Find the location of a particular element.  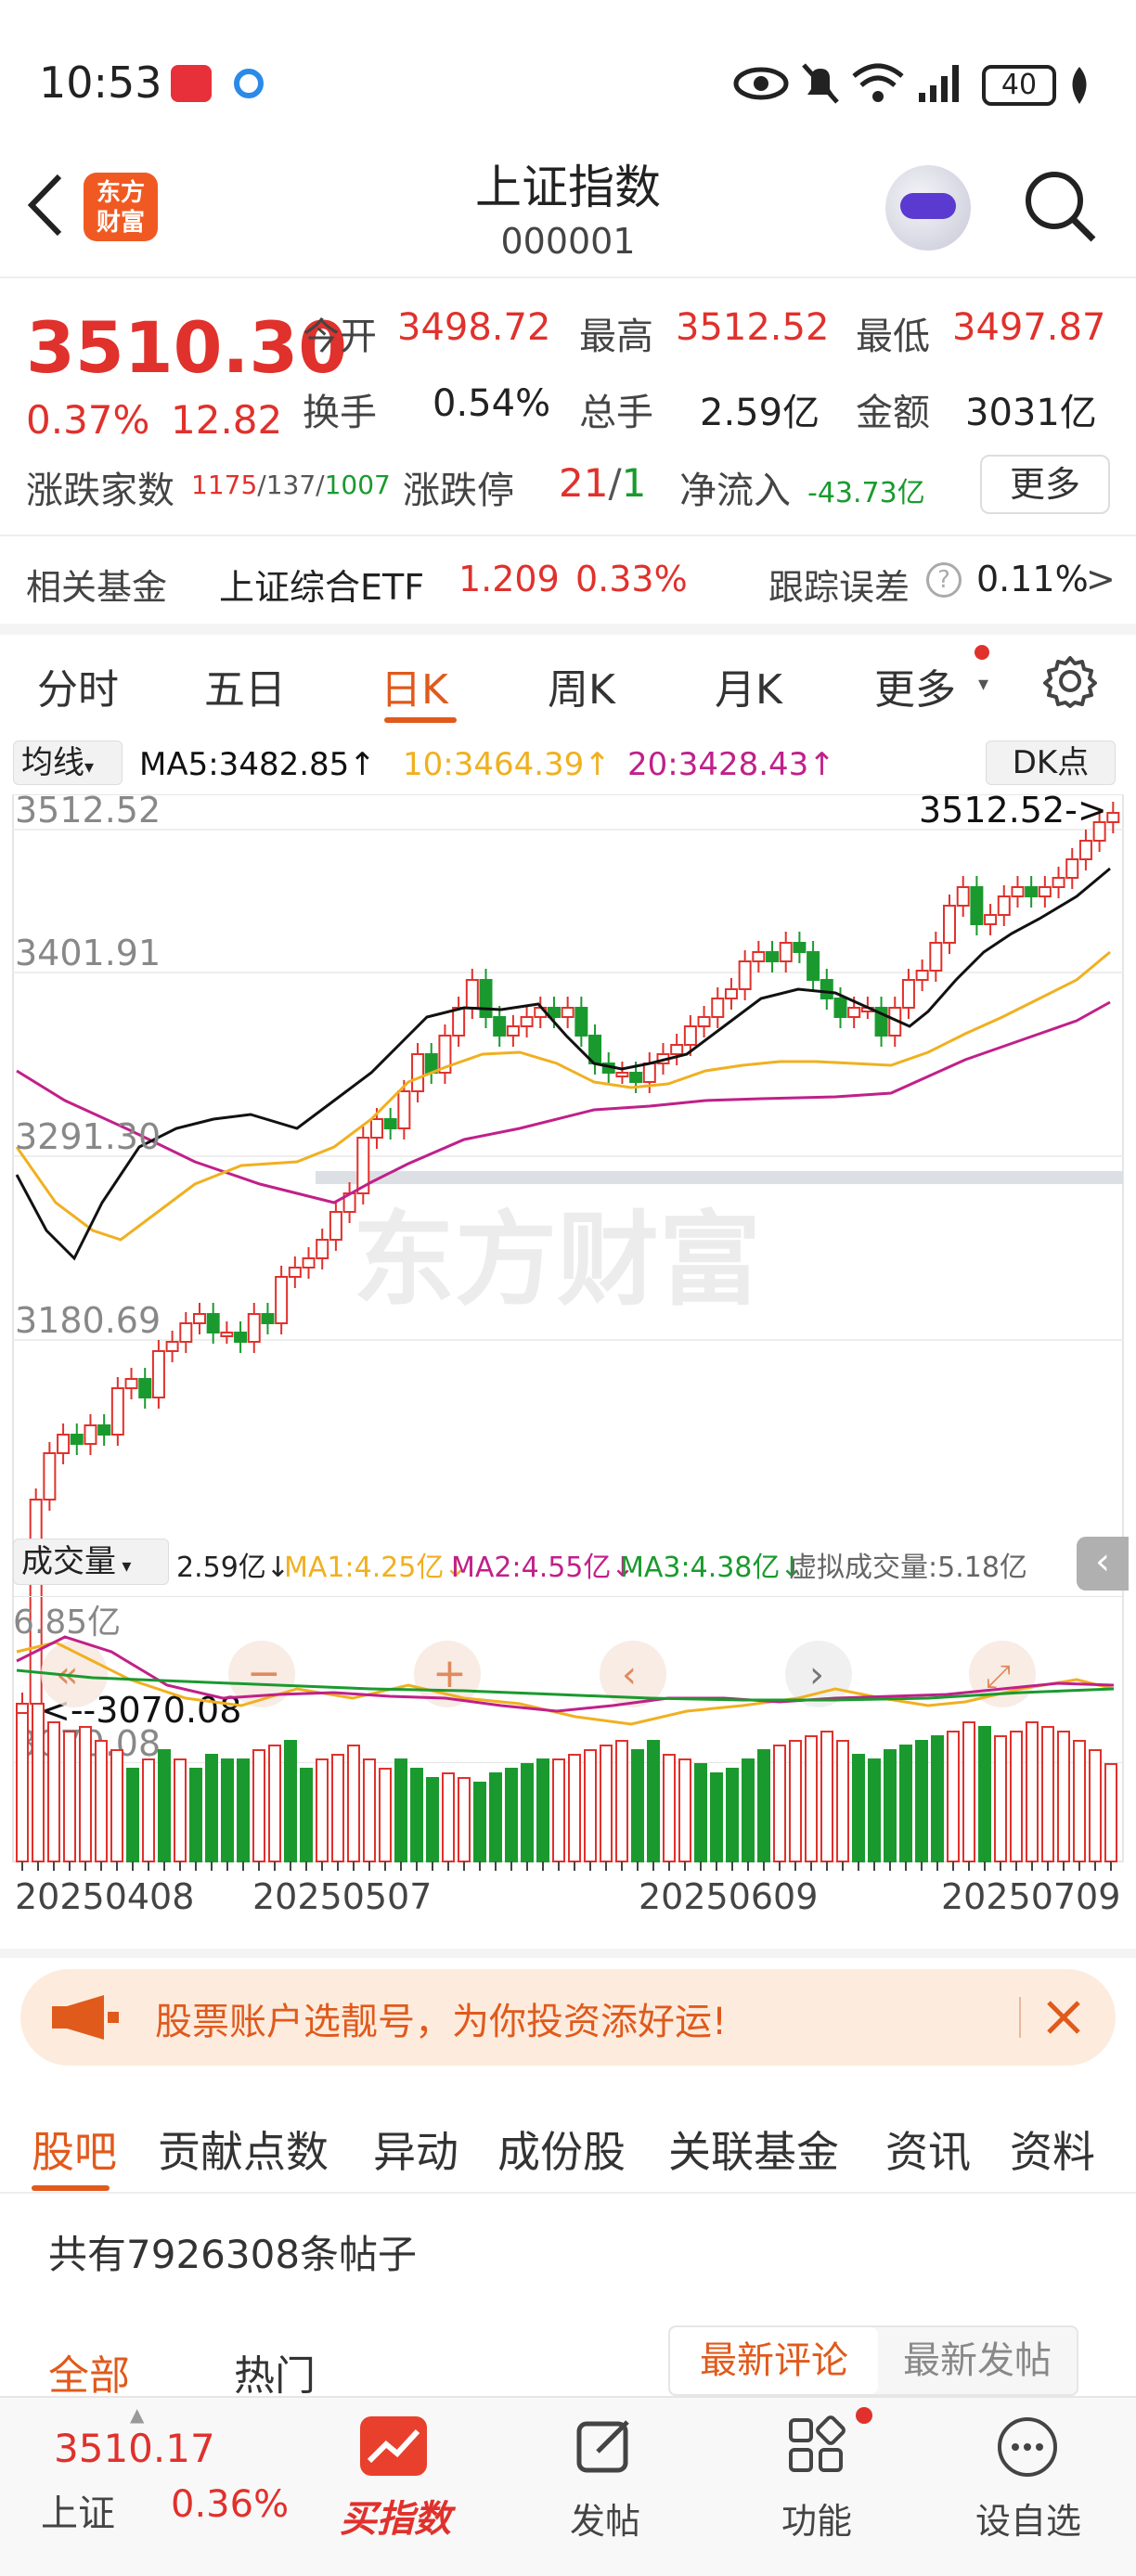

tracking-label: 跟踪误差 is located at coordinates (839, 588).